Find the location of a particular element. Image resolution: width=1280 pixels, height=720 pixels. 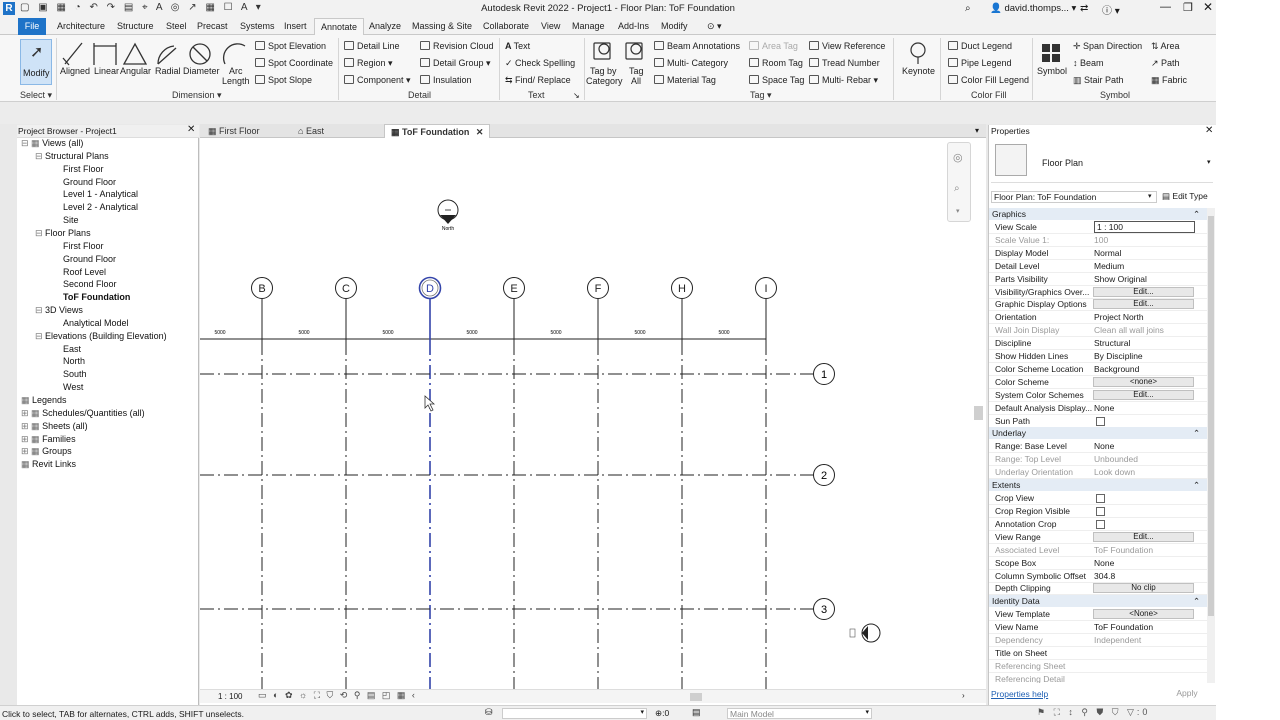

view-control-icons: ▭ ◐ ✿ ☼ ⛶ ⛉ ⟲ ⚲ ▤ ◰ ▦ ‹ is located at coordinates (337, 695).